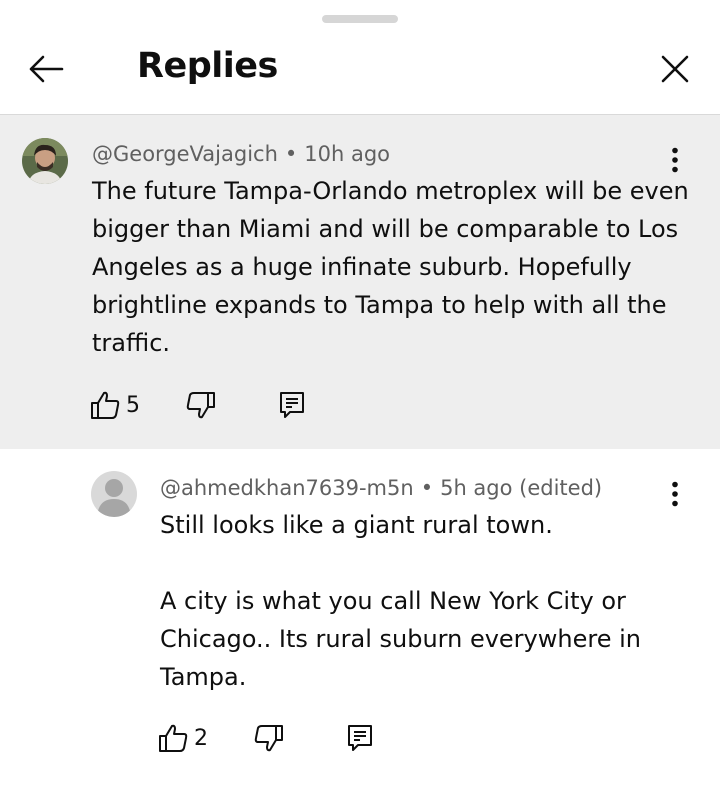 The image size is (720, 796). I want to click on comment-author: @GeorgeVajagich, so click(185, 154).